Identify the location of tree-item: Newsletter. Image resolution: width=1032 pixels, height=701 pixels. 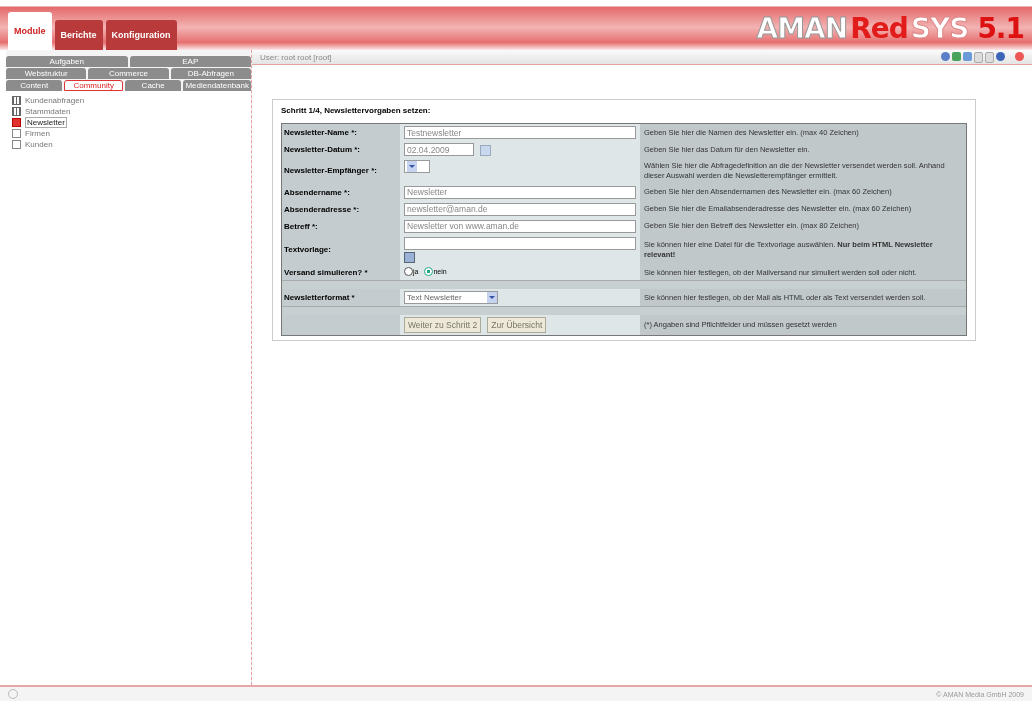
(46, 122).